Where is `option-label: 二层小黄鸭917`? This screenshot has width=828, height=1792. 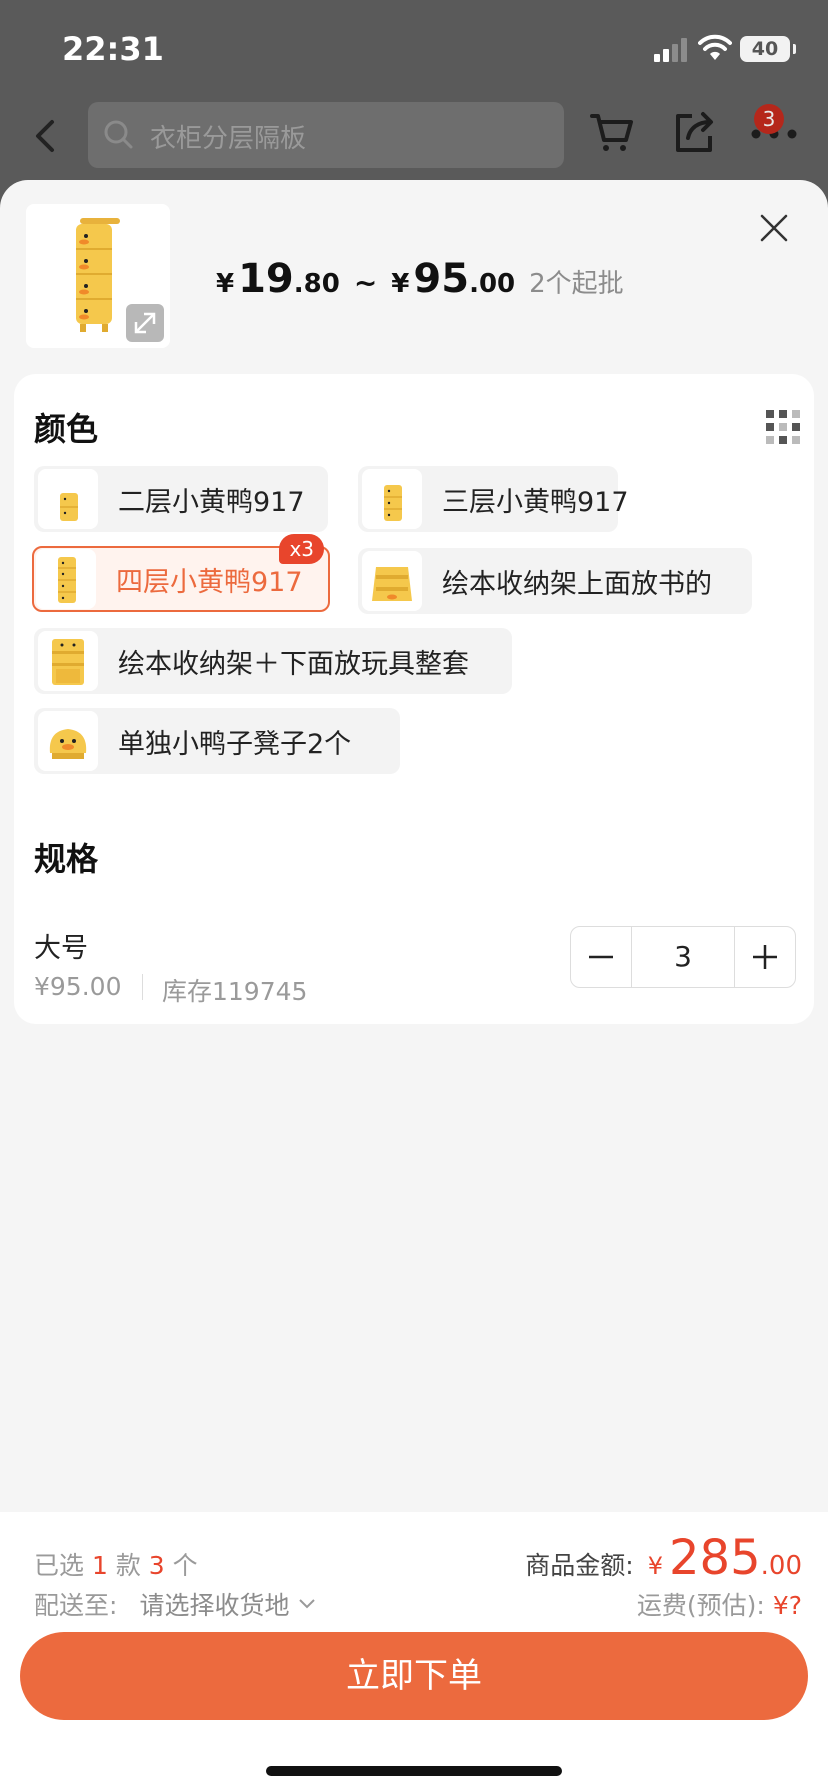 option-label: 二层小黄鸭917 is located at coordinates (211, 502).